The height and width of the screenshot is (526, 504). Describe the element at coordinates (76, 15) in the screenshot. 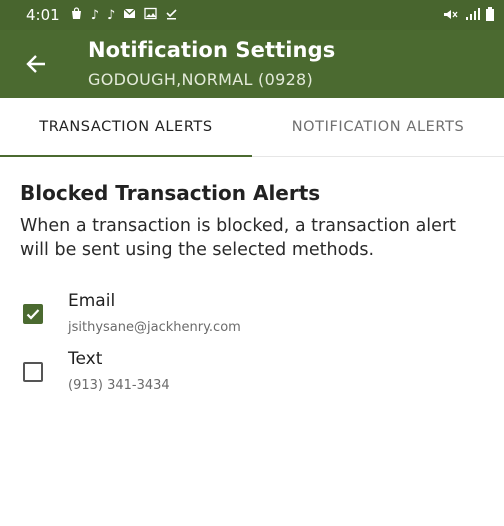

I see `shopping-bag-icon` at that location.